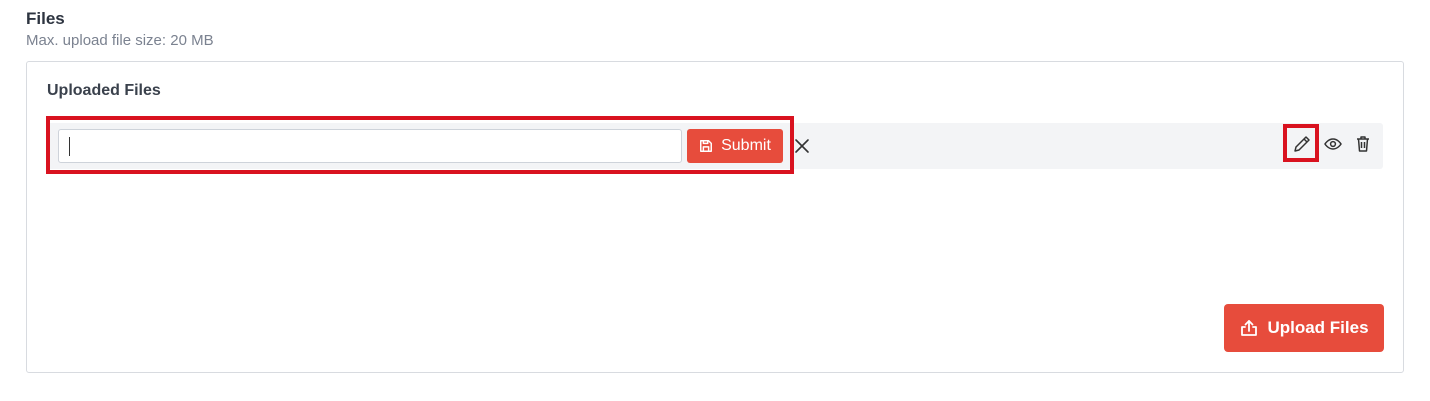  I want to click on upload-files-label: Upload Files, so click(1318, 327).